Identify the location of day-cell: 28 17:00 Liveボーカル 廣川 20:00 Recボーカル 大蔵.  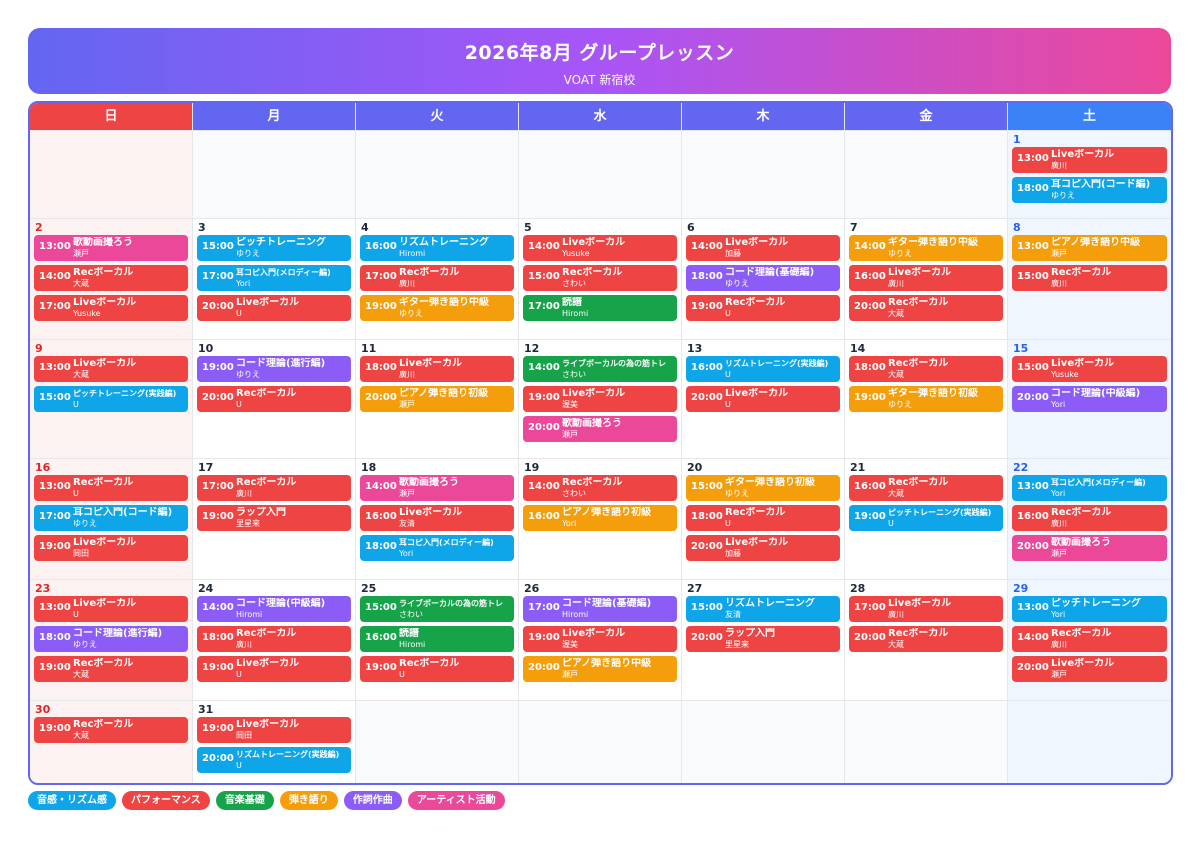
(926, 640).